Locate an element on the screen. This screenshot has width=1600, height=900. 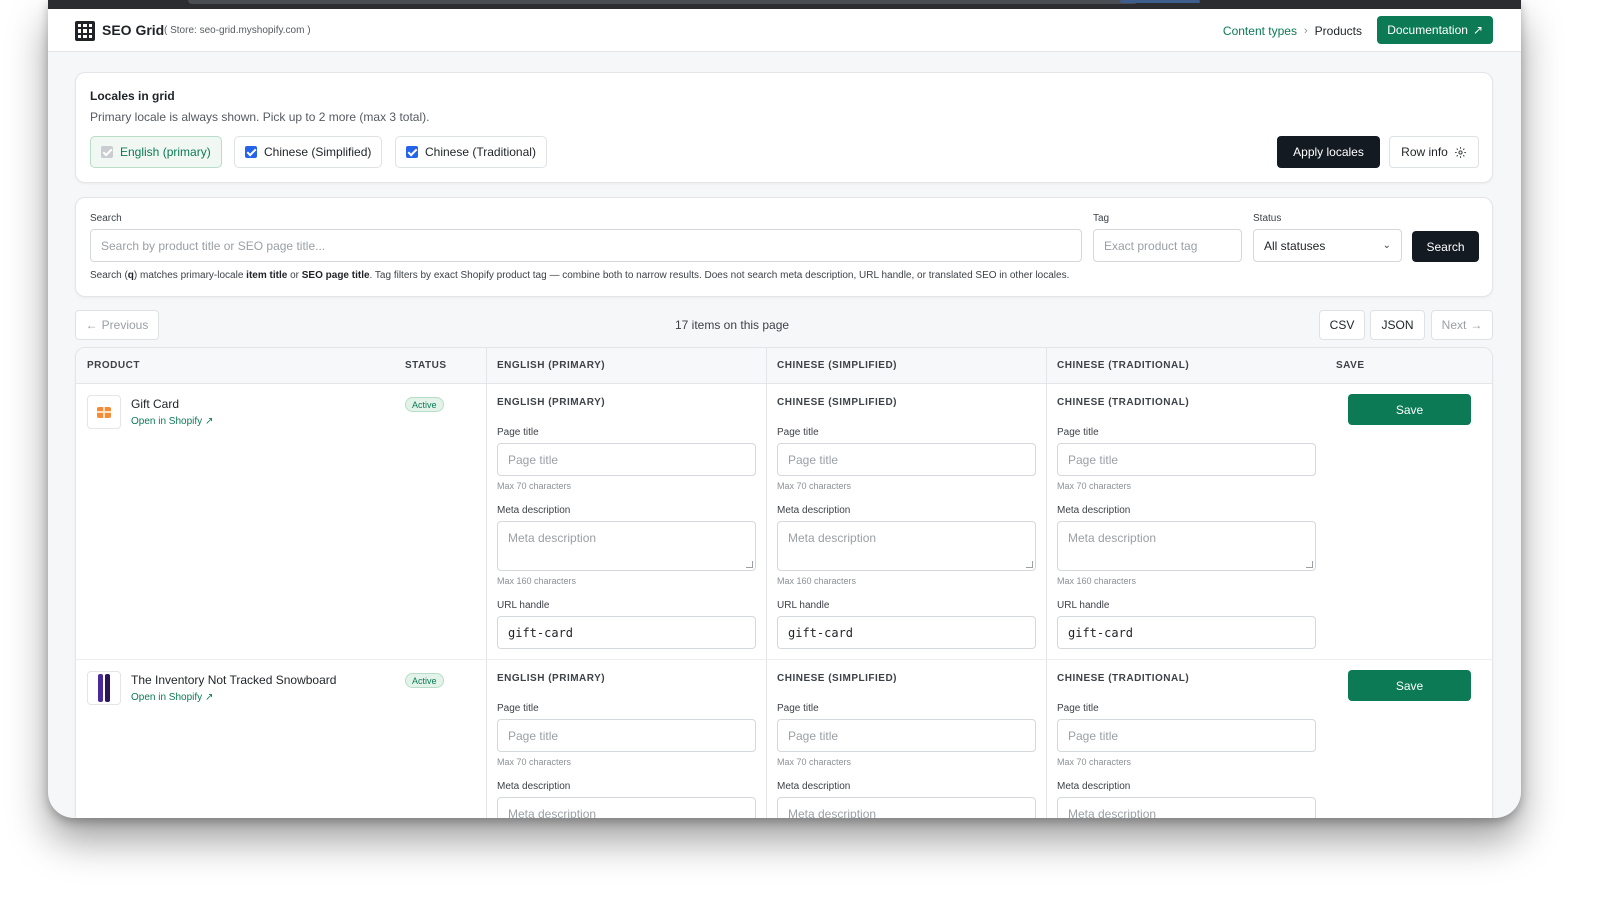
row-info-button: Row info is located at coordinates (1434, 152).